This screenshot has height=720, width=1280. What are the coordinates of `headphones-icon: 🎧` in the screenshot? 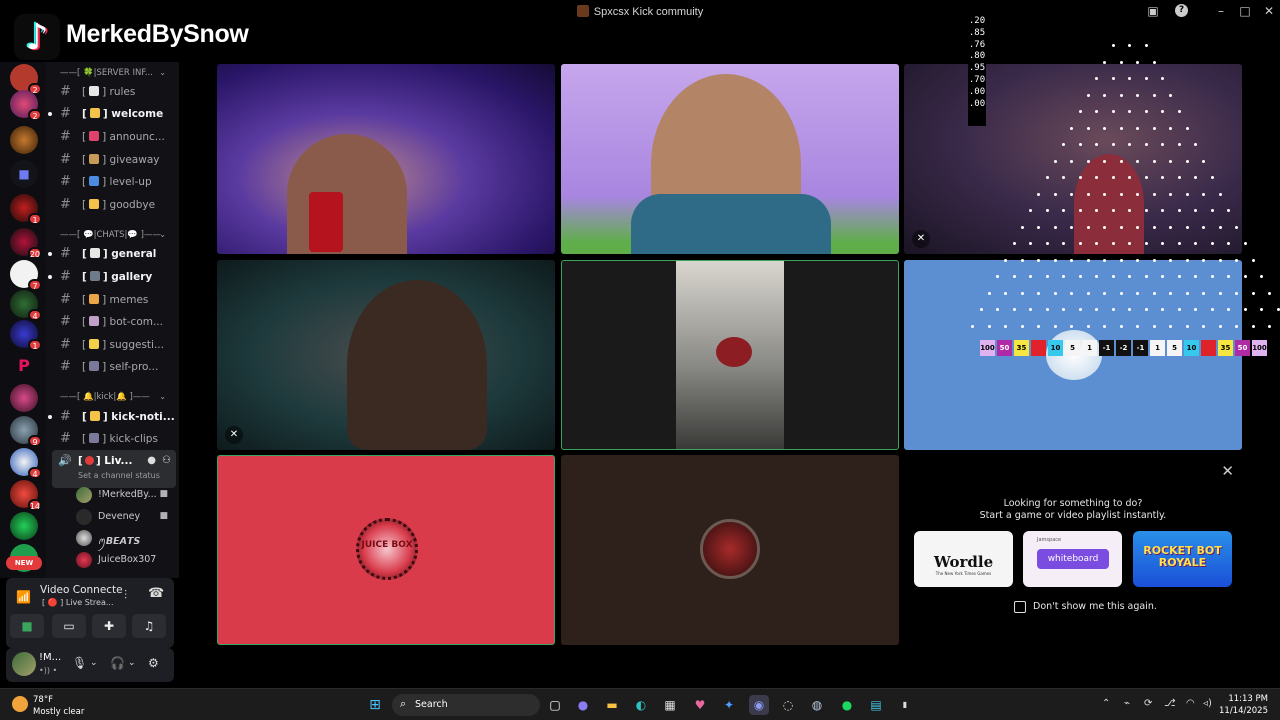 It's located at (117, 663).